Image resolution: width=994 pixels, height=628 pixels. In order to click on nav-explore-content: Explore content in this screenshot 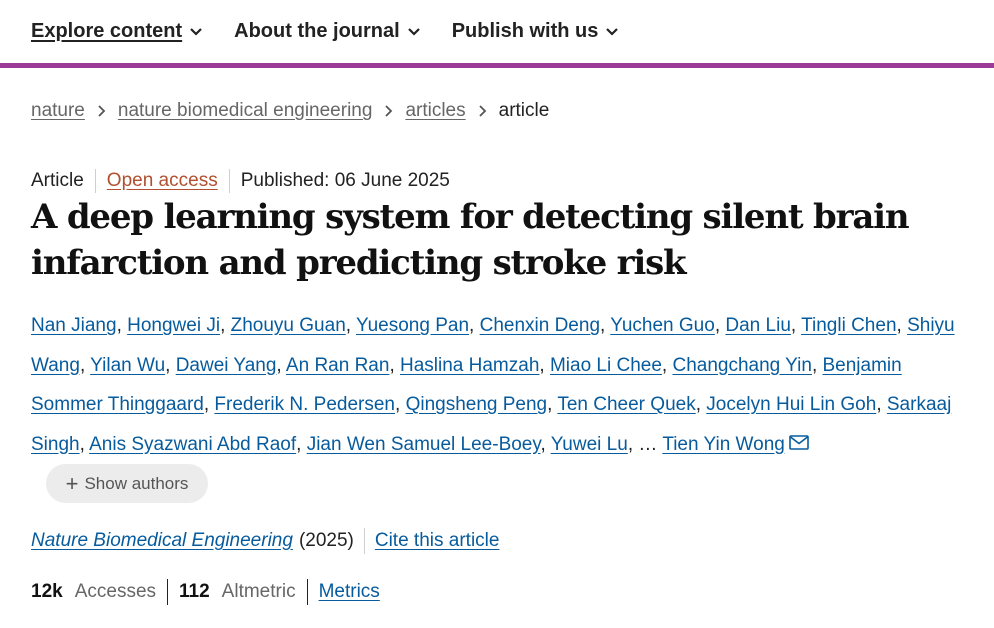, I will do `click(116, 31)`.